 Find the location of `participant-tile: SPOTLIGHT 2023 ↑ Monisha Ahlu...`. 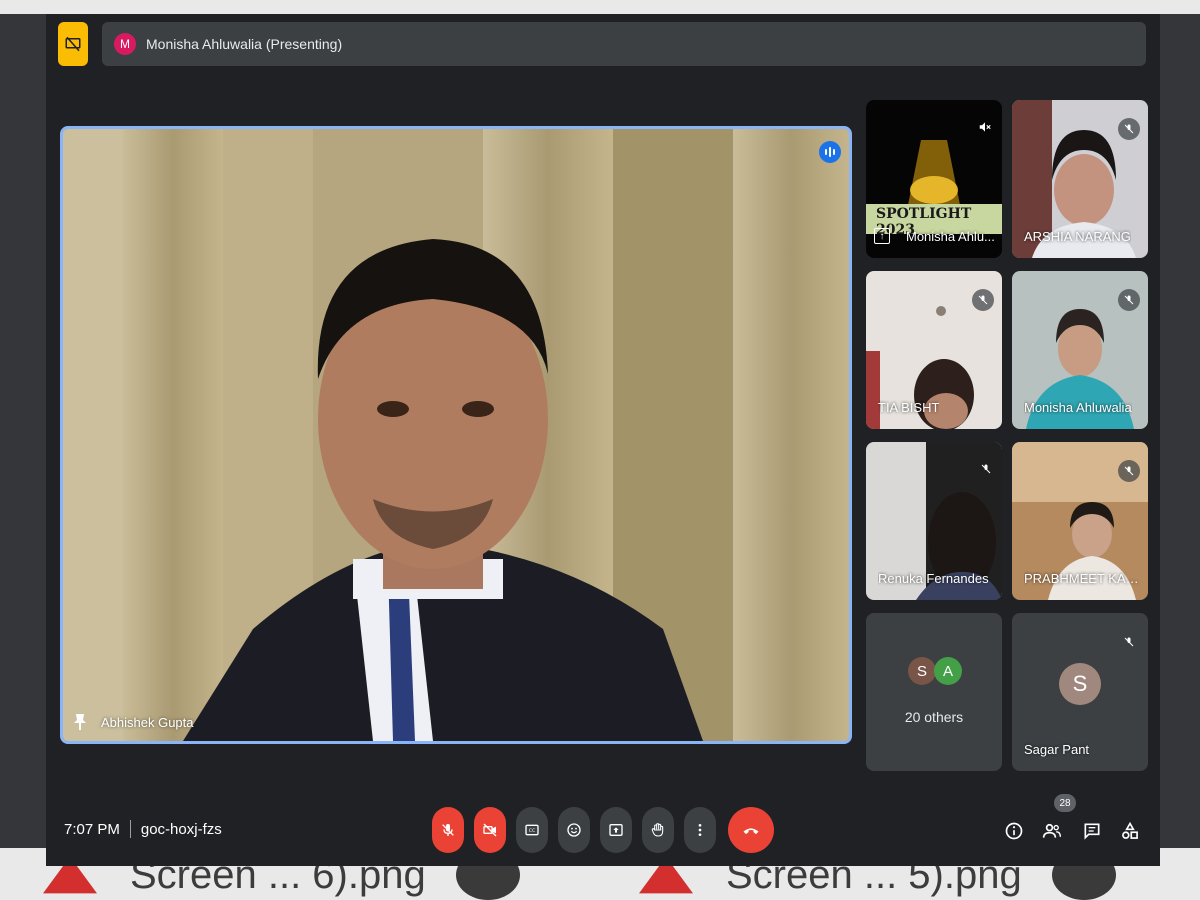

participant-tile: SPOTLIGHT 2023 ↑ Monisha Ahlu... is located at coordinates (934, 179).